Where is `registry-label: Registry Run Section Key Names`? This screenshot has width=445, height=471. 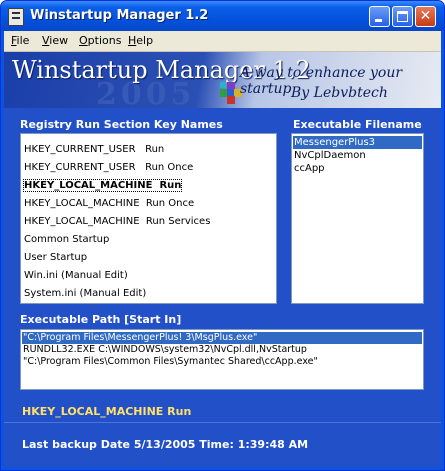 registry-label: Registry Run Section Key Names is located at coordinates (121, 124).